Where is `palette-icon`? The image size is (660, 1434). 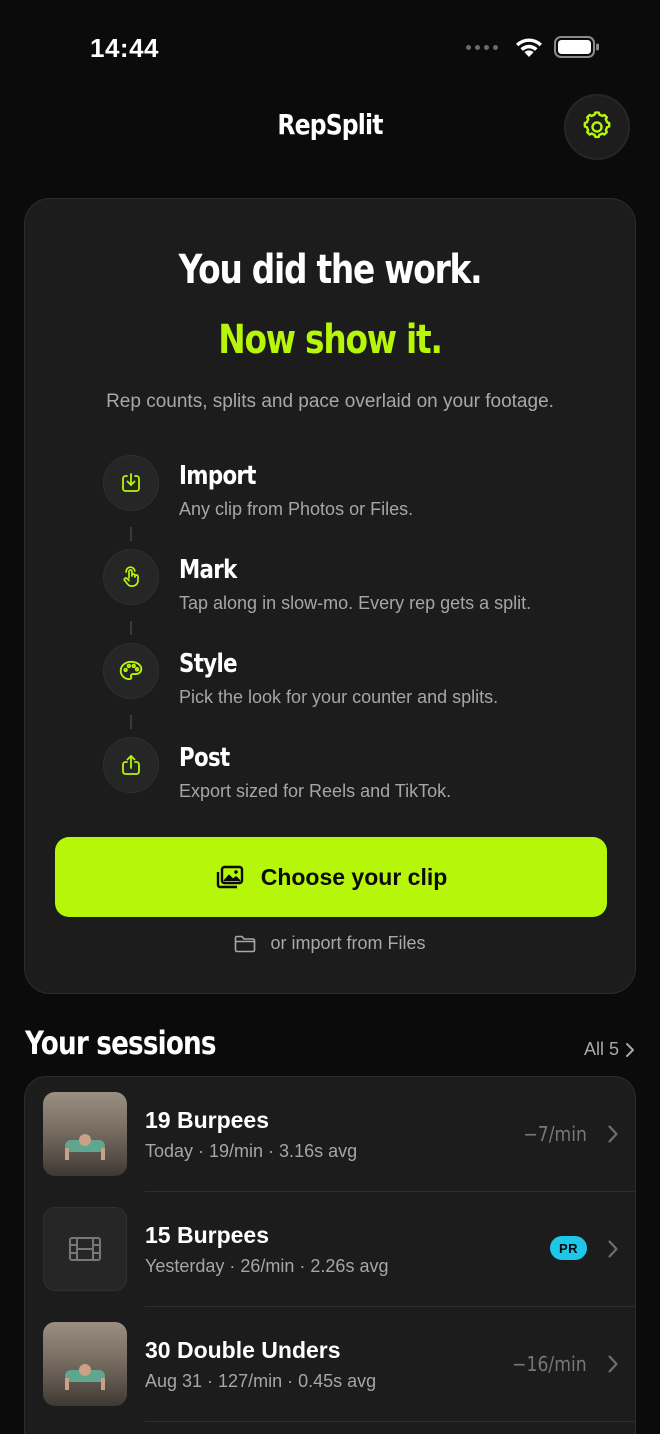 palette-icon is located at coordinates (131, 670).